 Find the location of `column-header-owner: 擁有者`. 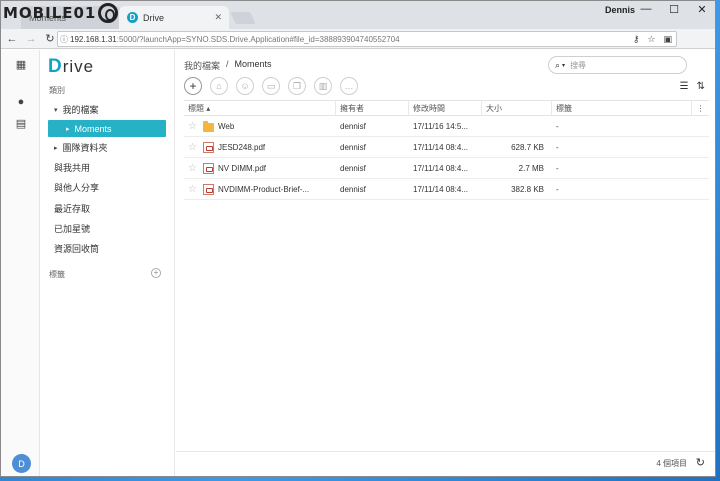

column-header-owner: 擁有者 is located at coordinates (372, 108).